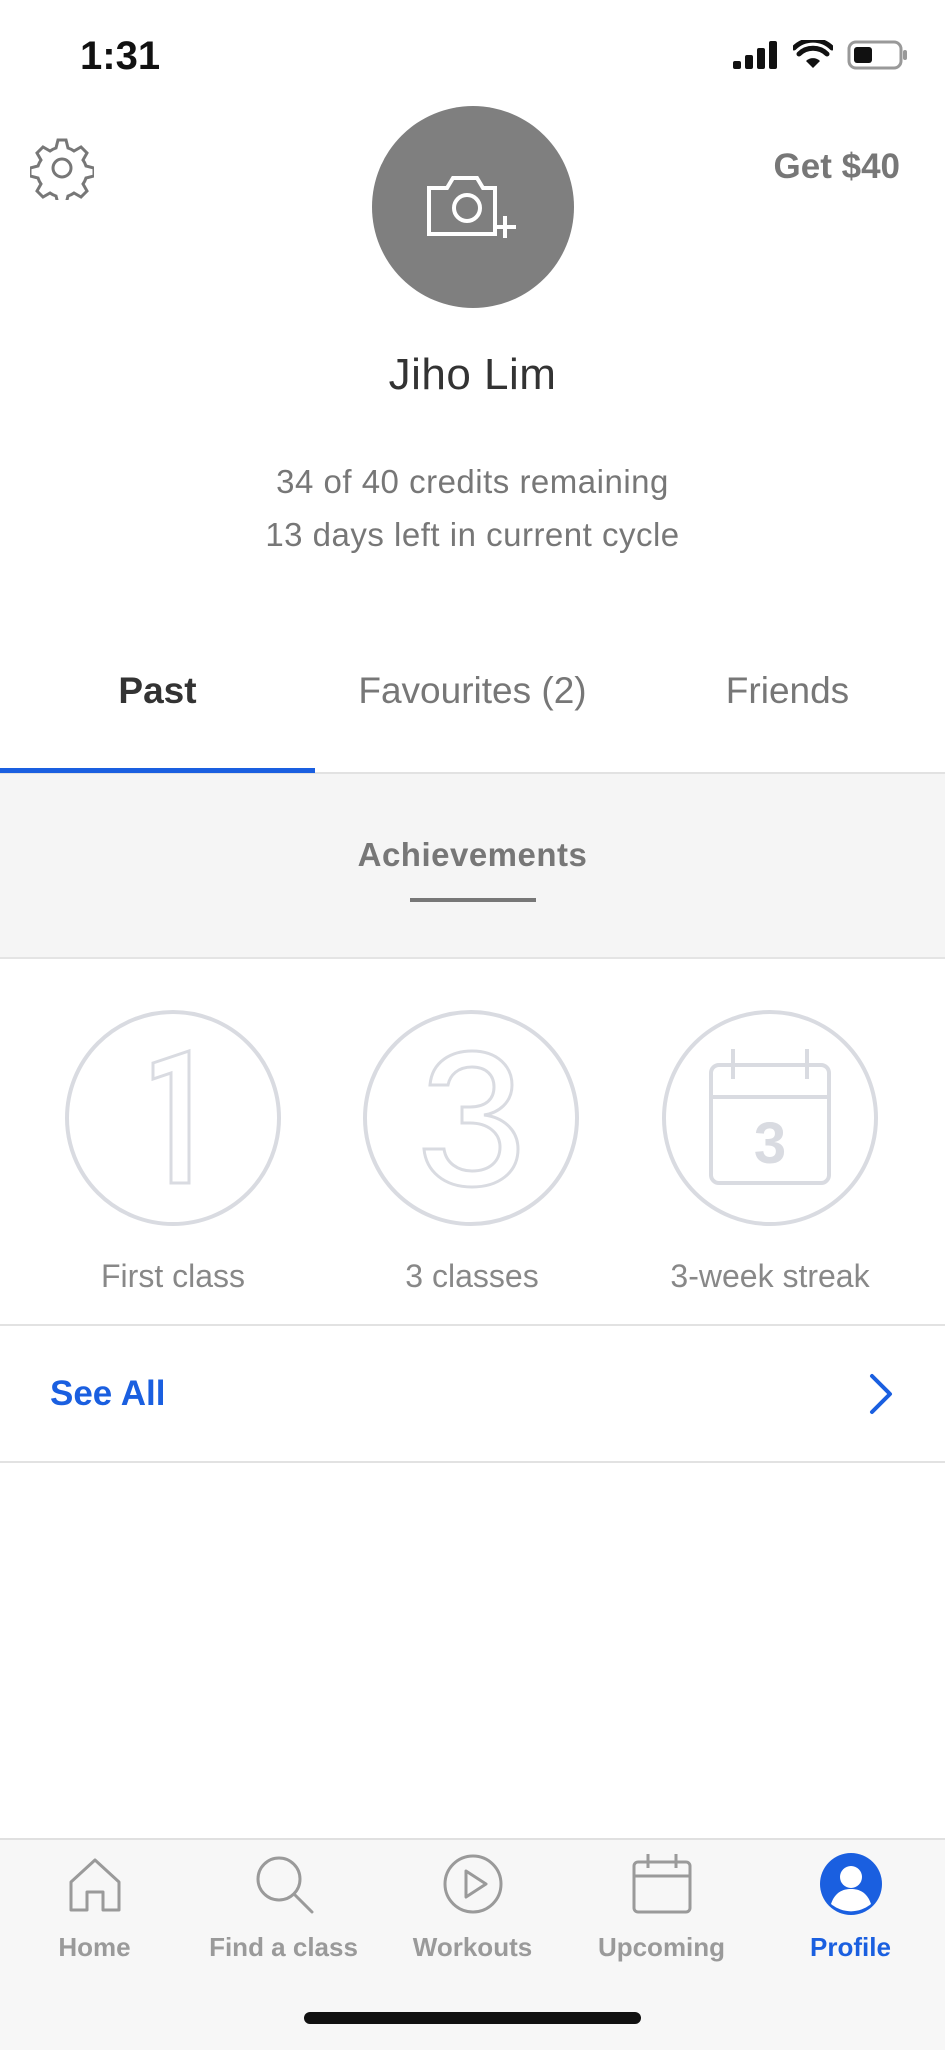  I want to click on number-one-icon, so click(171, 1116).